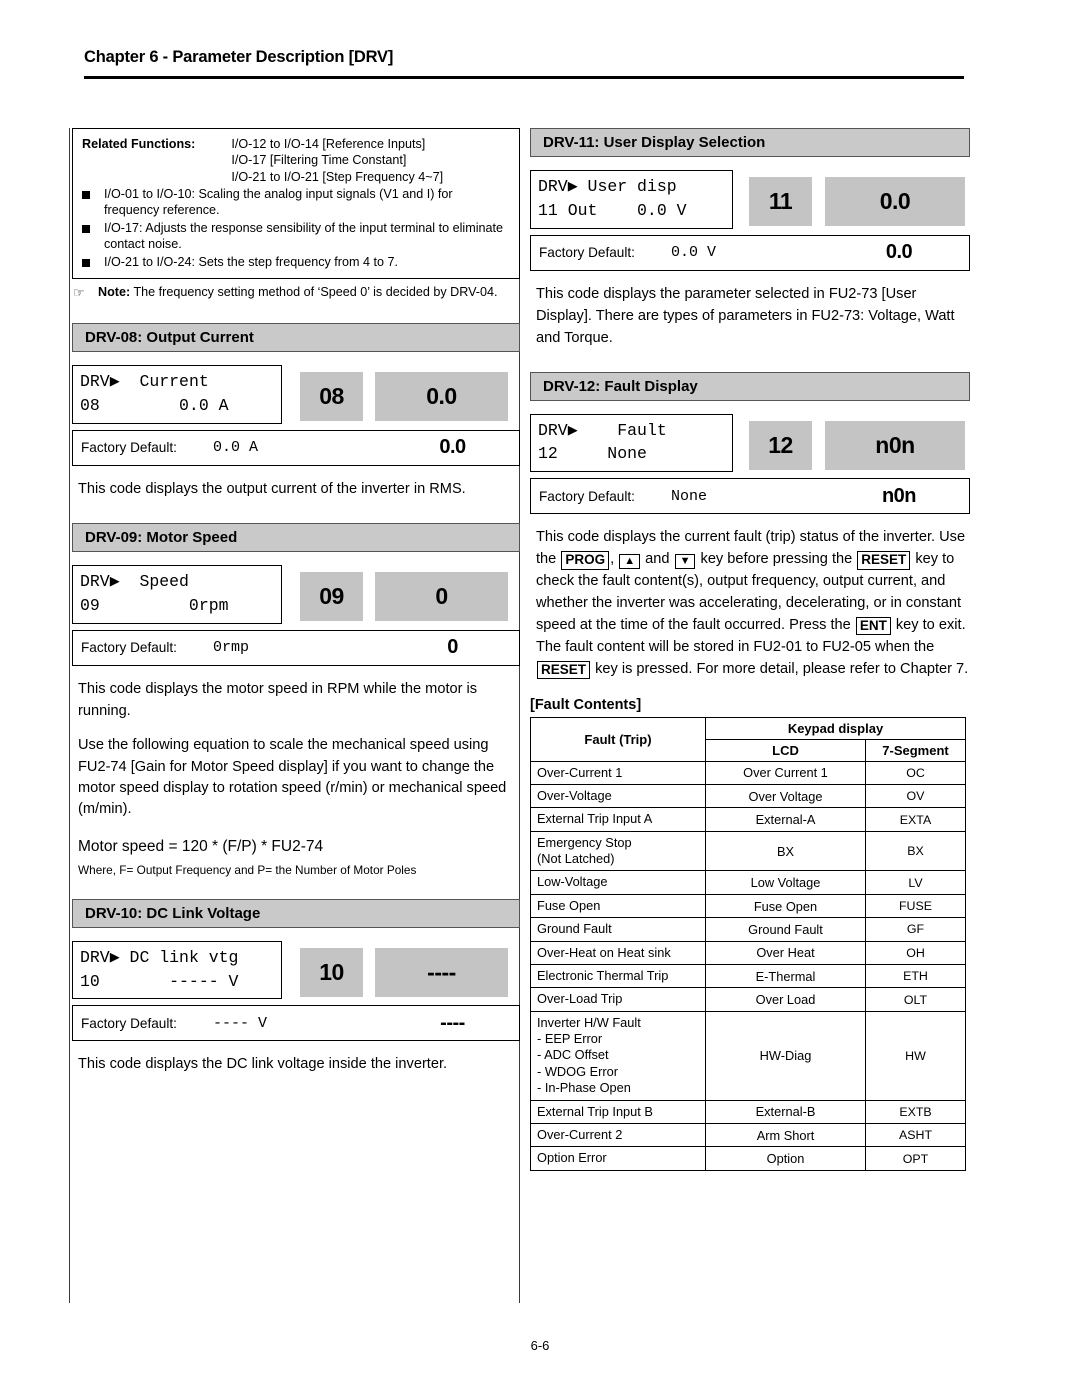 This screenshot has width=1080, height=1397. Describe the element at coordinates (776, 559) in the screenshot. I see `desc-part: key before pressing the` at that location.